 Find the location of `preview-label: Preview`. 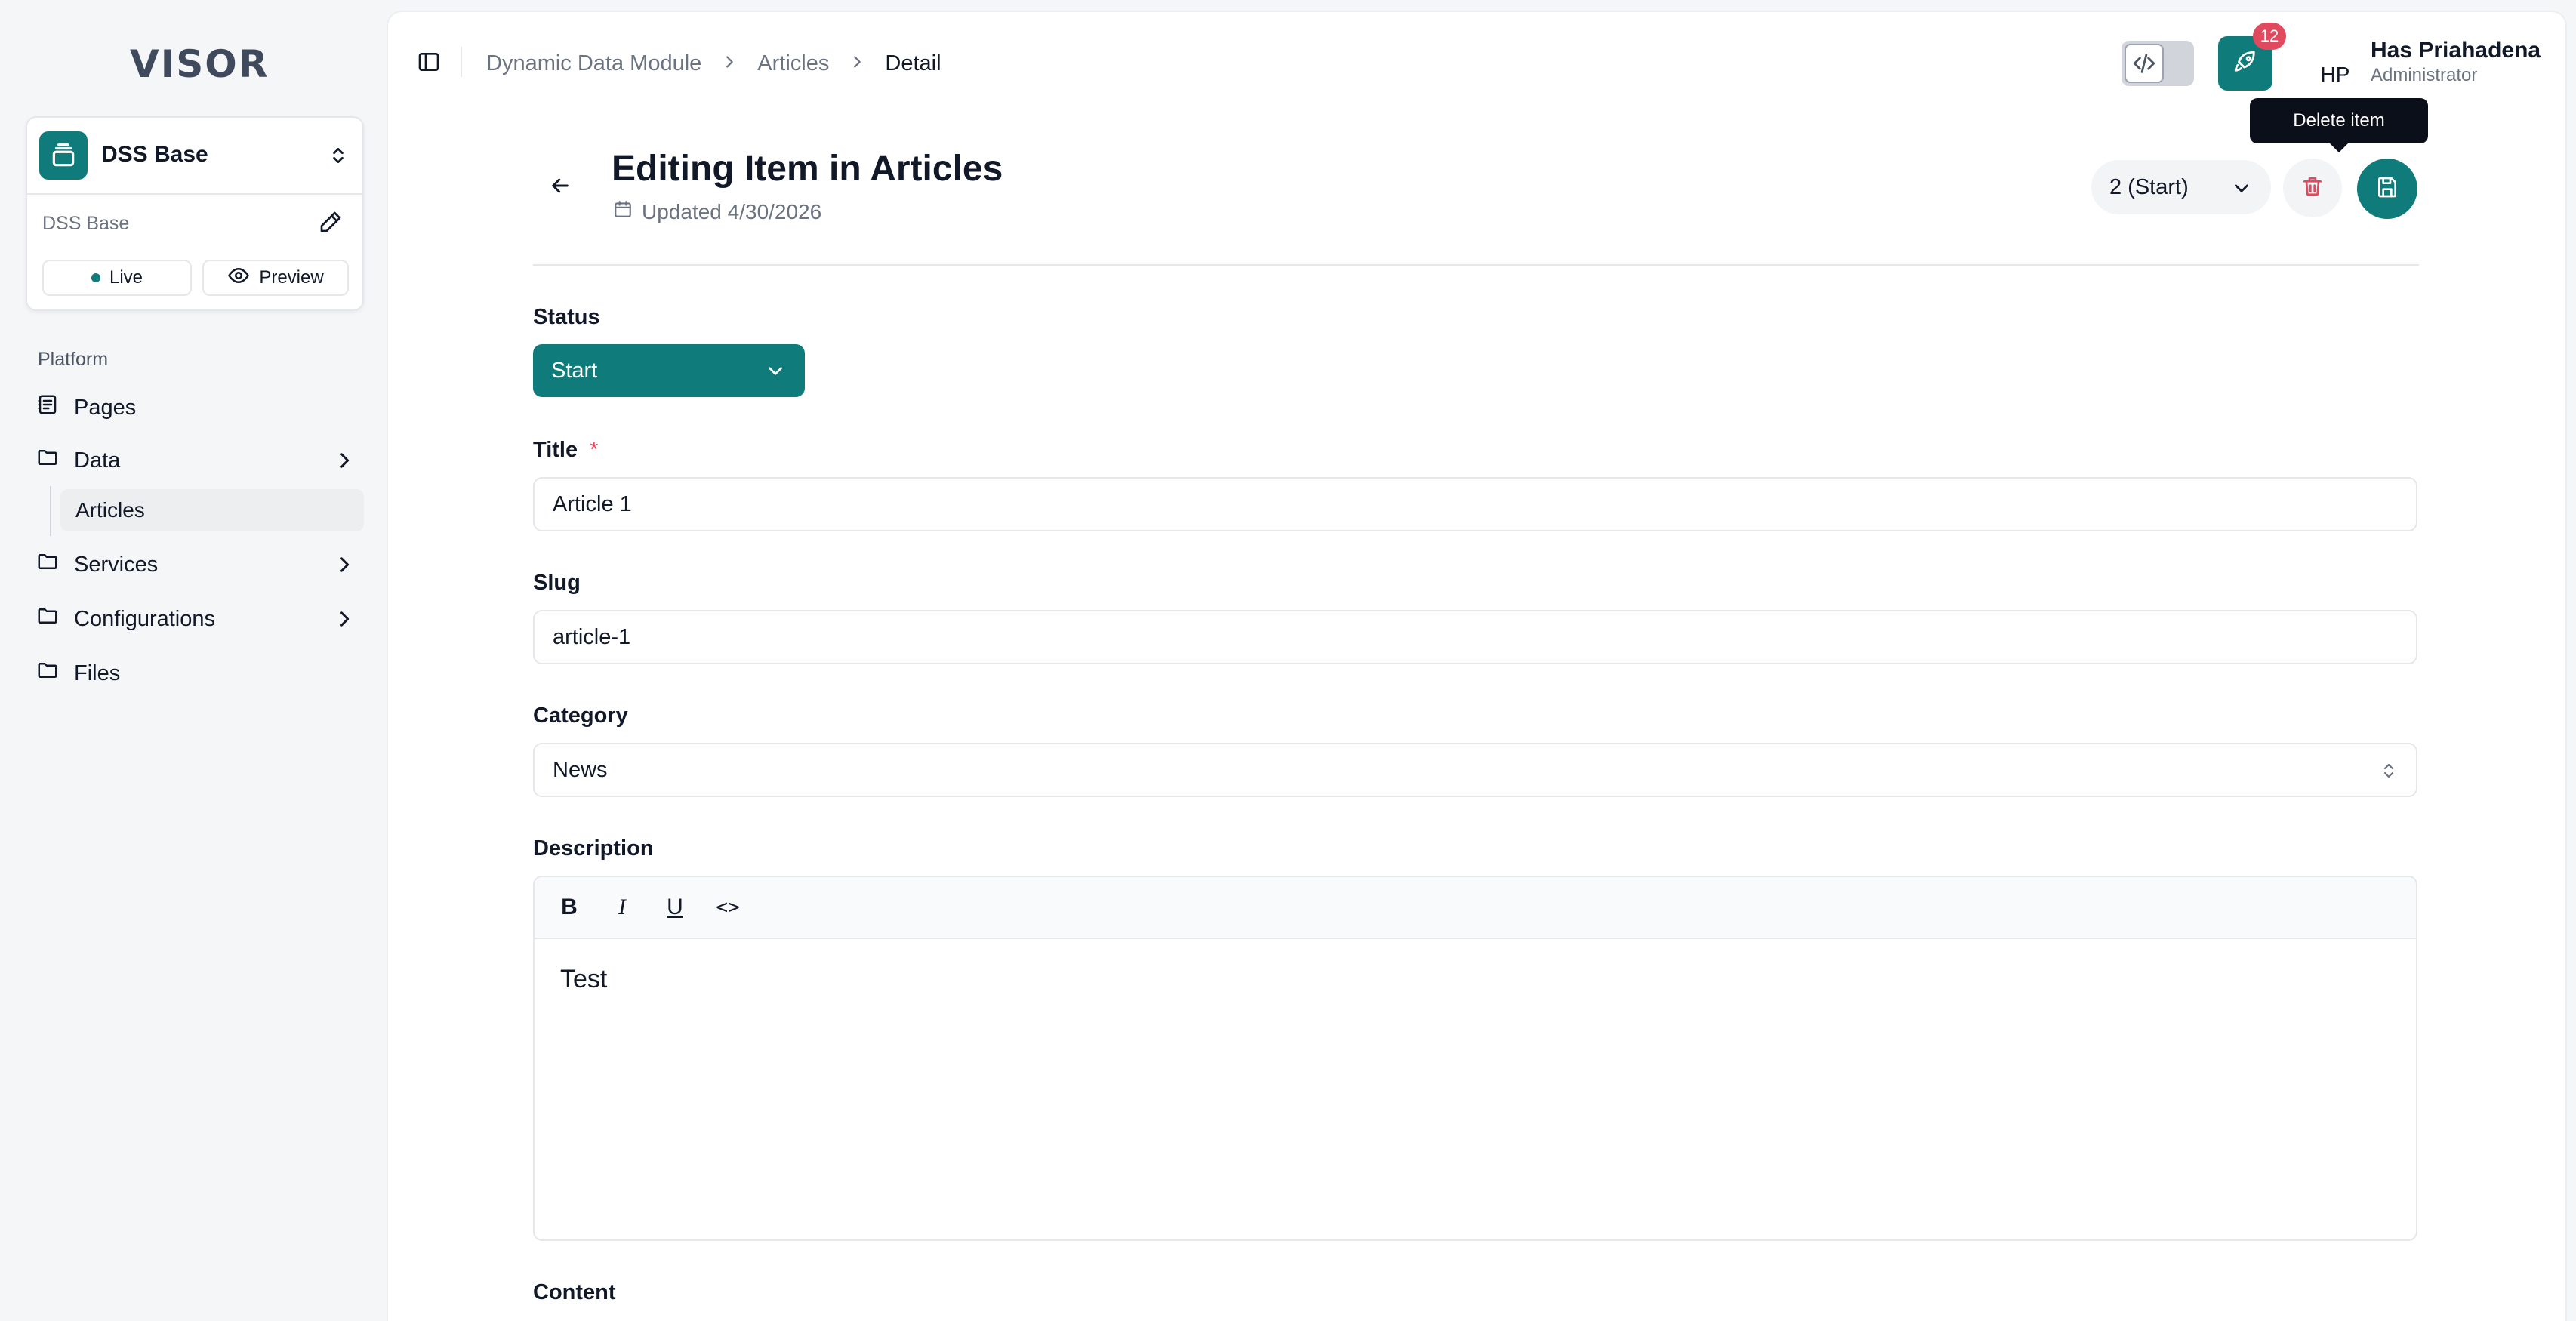

preview-label: Preview is located at coordinates (291, 277).